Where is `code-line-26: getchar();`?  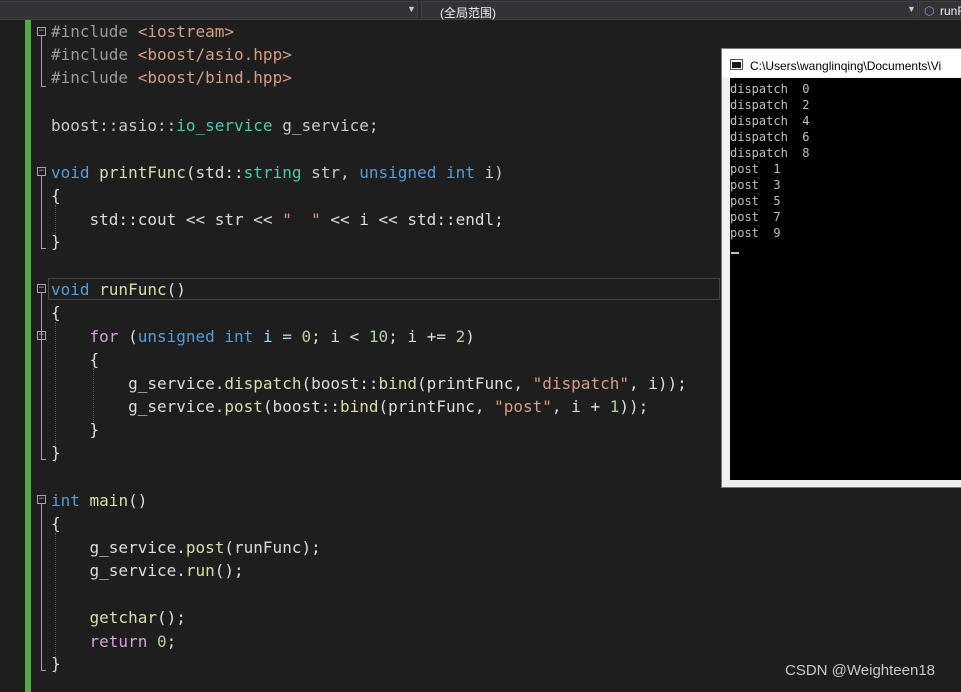
code-line-26: getchar(); is located at coordinates (118, 617).